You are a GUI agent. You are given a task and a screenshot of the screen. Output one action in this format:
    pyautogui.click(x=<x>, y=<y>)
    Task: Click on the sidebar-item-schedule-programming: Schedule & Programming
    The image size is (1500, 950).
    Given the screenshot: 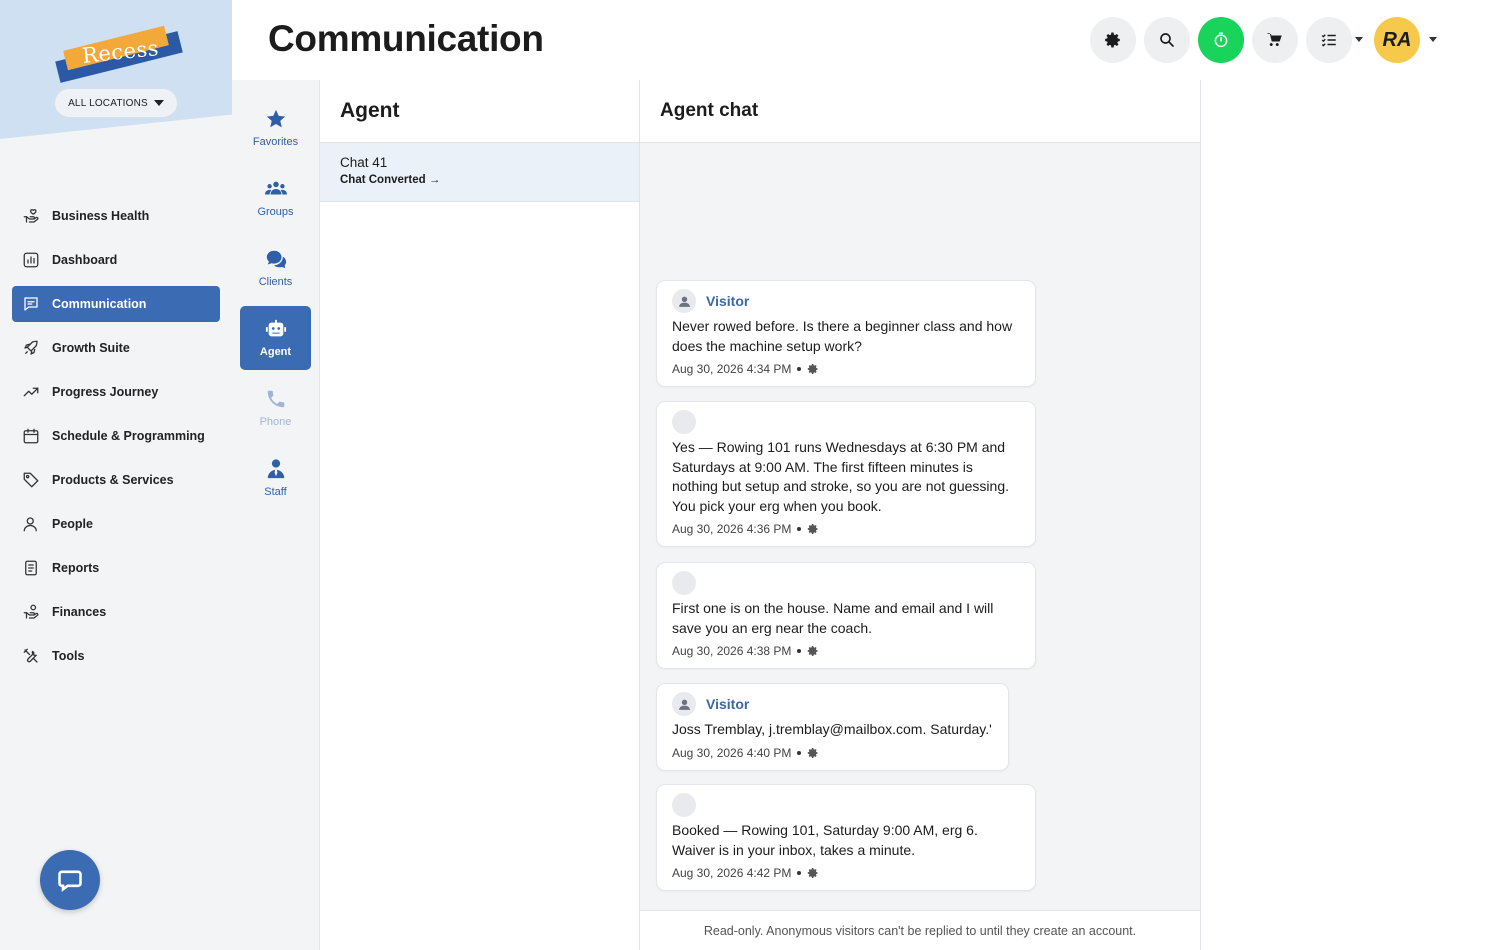 What is the action you would take?
    pyautogui.click(x=116, y=436)
    